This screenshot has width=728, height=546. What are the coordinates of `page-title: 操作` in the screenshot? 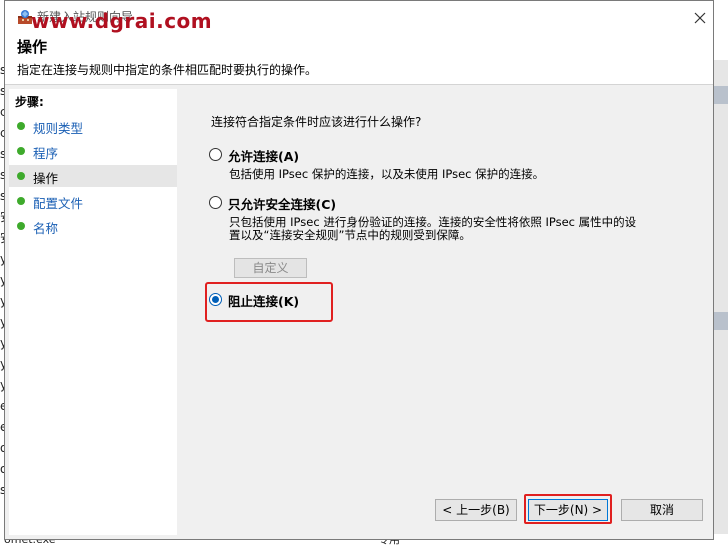 It's located at (32, 47).